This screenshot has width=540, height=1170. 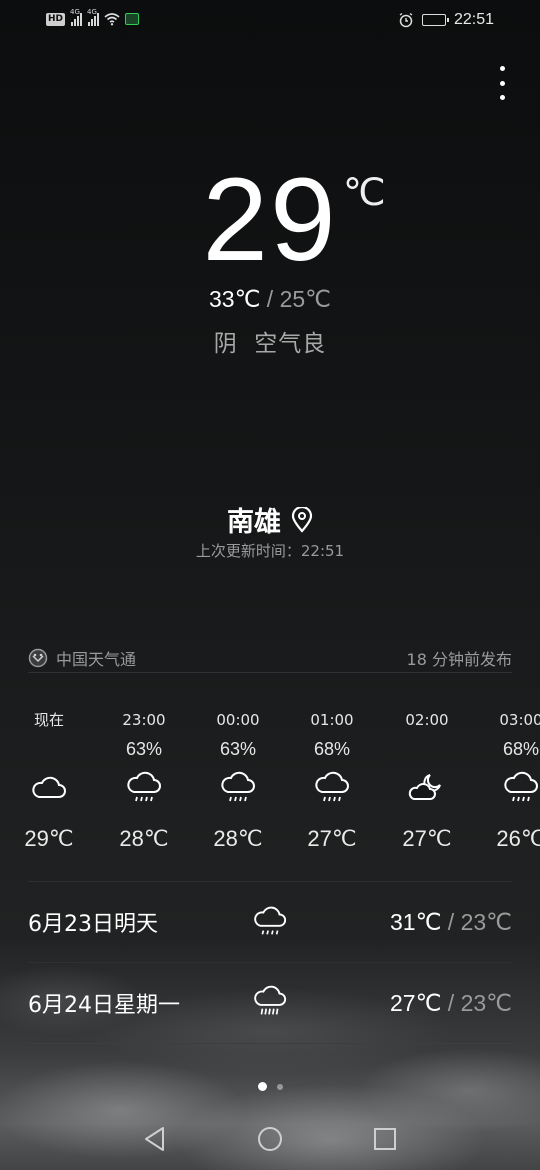 I want to click on cloudy-night-icon, so click(x=424, y=787).